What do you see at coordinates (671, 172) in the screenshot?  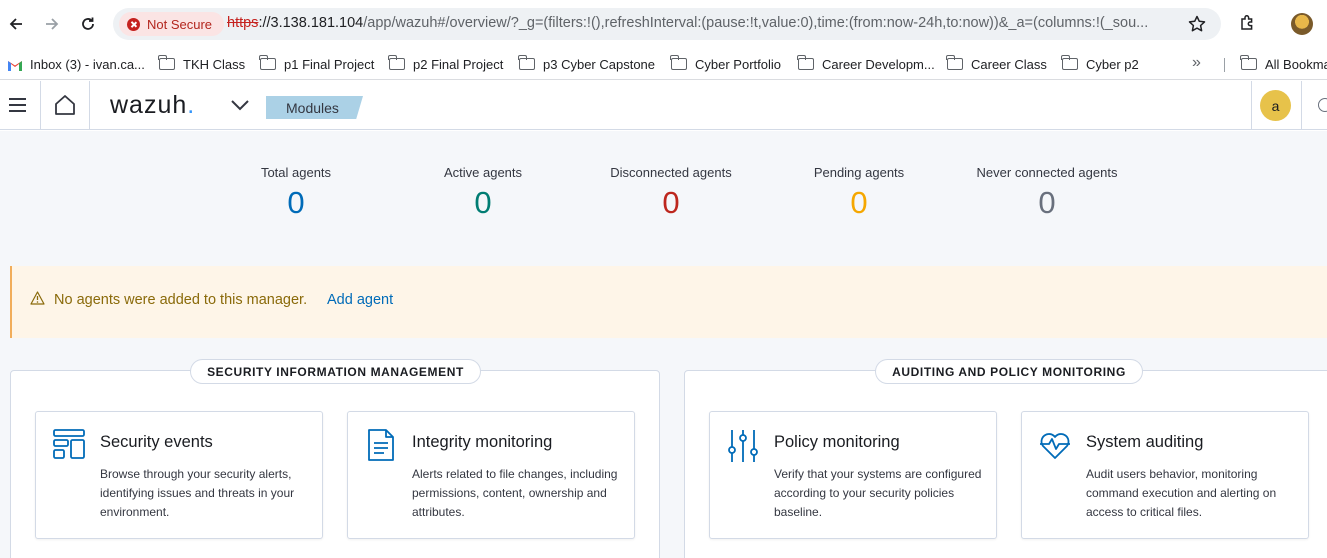 I see `stat-label: Disconnected agents` at bounding box center [671, 172].